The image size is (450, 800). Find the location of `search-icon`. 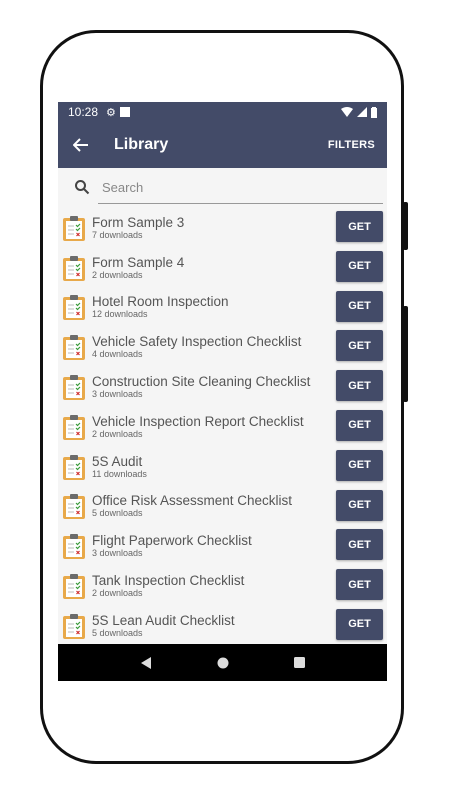

search-icon is located at coordinates (82, 187).